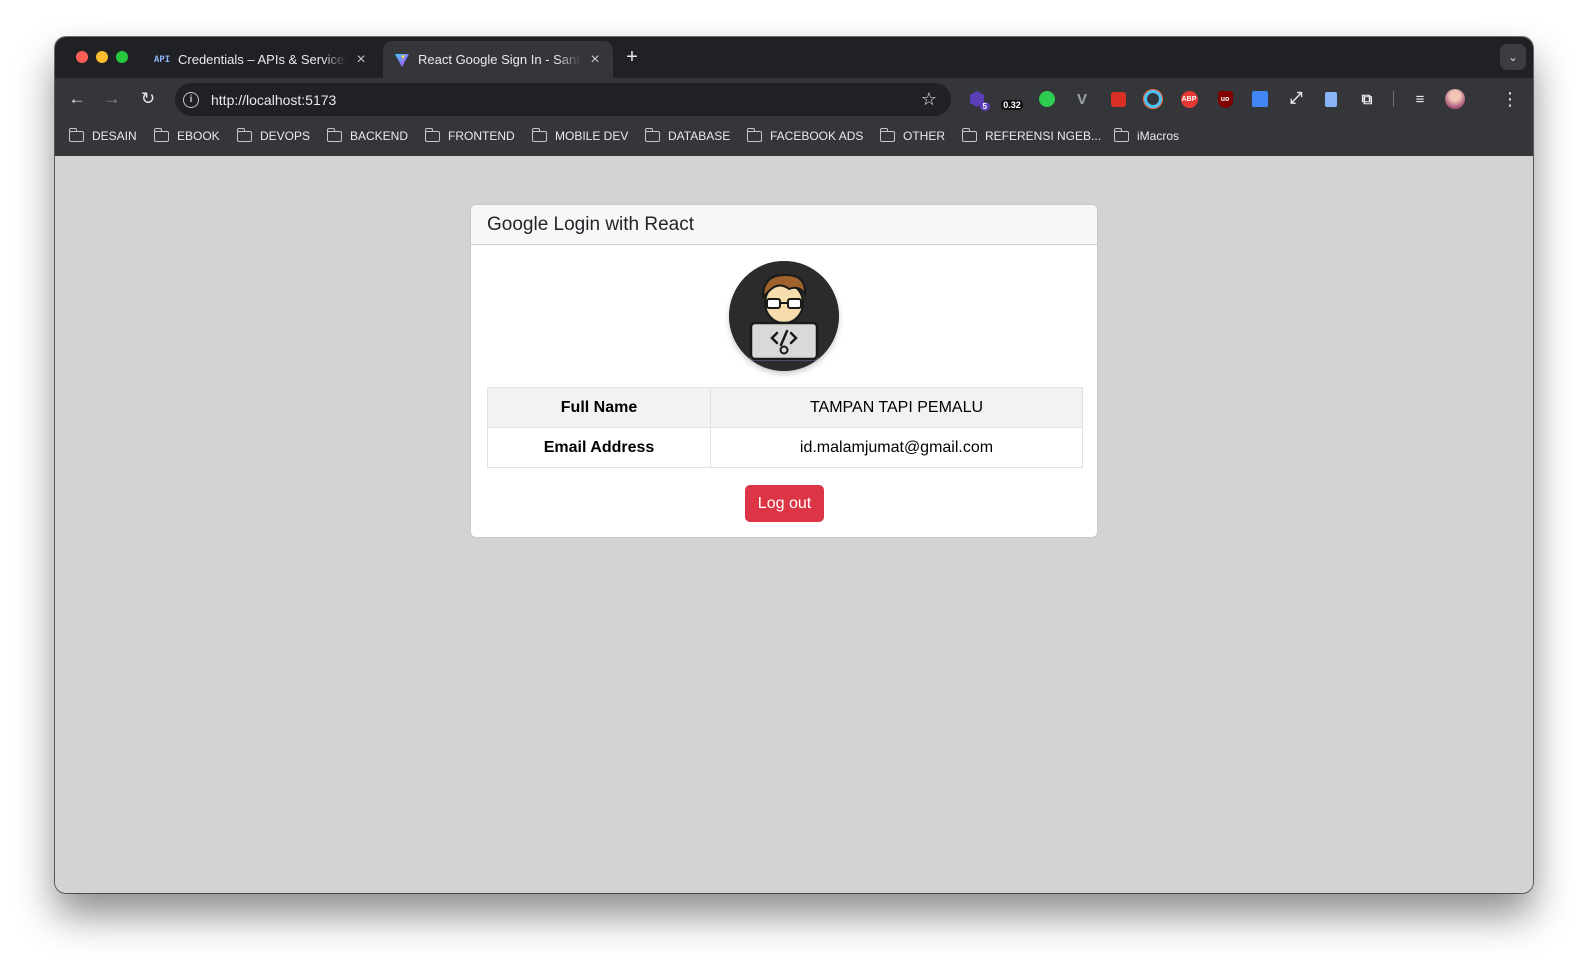  What do you see at coordinates (285, 136) in the screenshot?
I see `bookmark-label: DEVOPS` at bounding box center [285, 136].